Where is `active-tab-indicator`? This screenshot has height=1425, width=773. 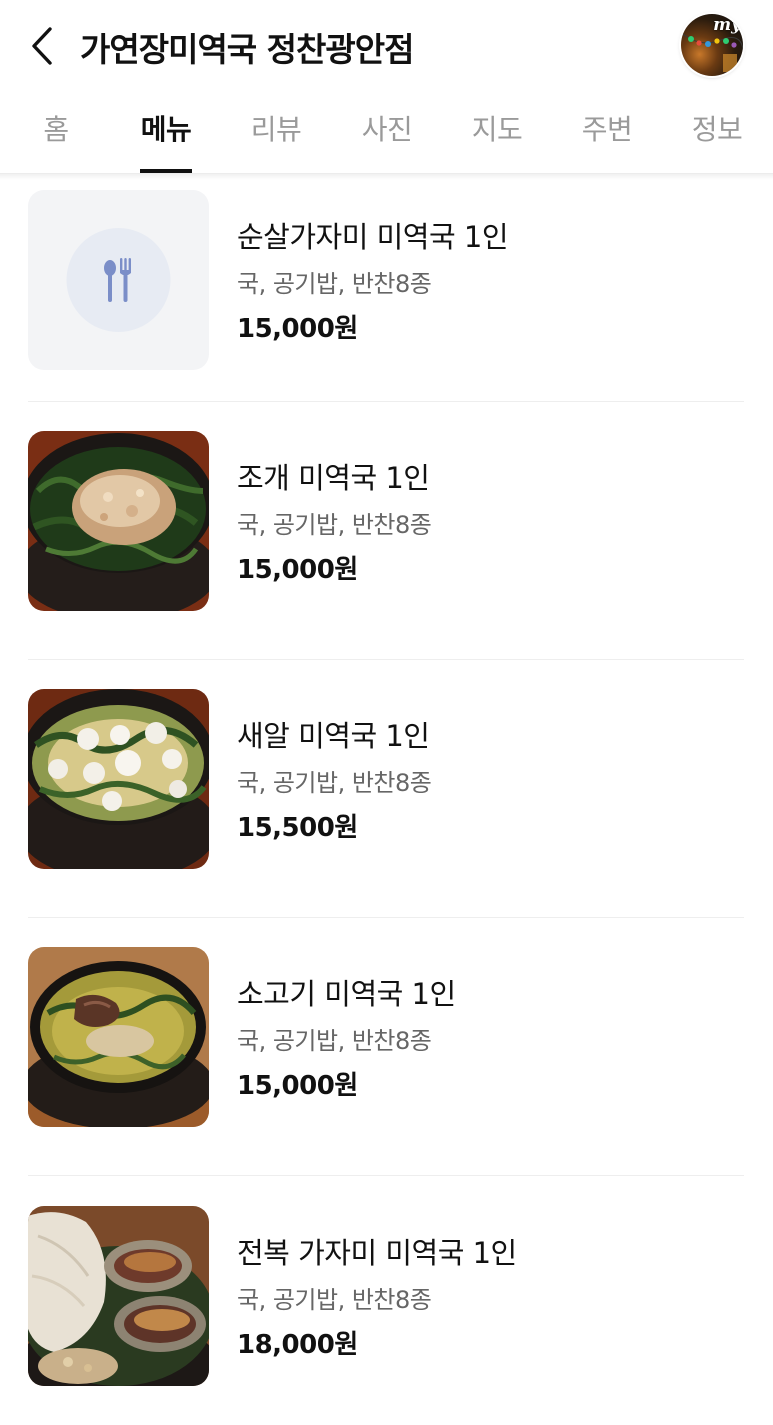 active-tab-indicator is located at coordinates (166, 171).